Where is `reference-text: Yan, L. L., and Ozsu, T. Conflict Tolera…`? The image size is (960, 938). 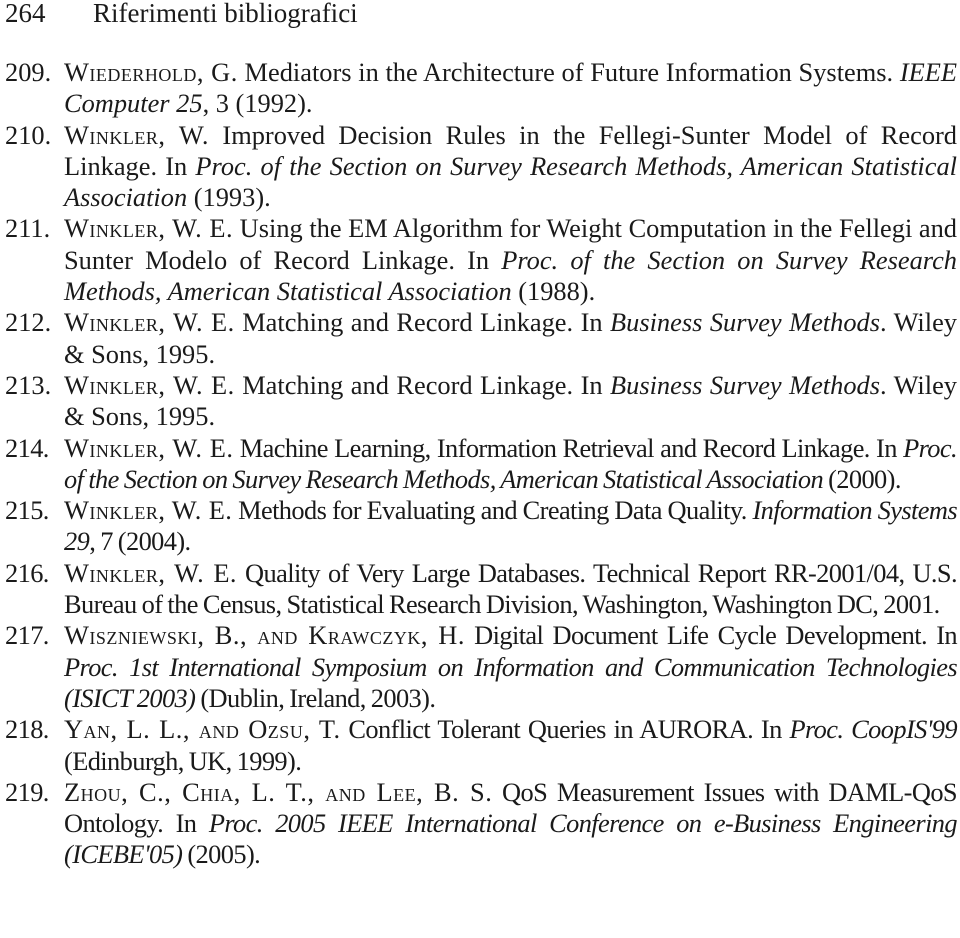
reference-text: Yan, L. L., and Ozsu, T. Conflict Tolera… is located at coordinates (511, 745).